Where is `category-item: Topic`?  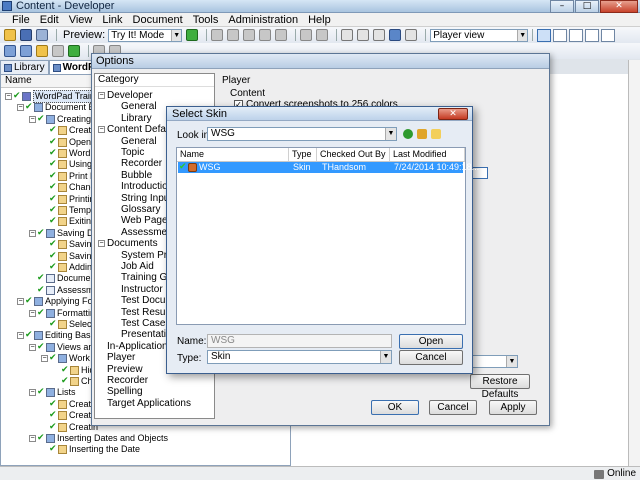
category-item: Topic is located at coordinates (128, 152).